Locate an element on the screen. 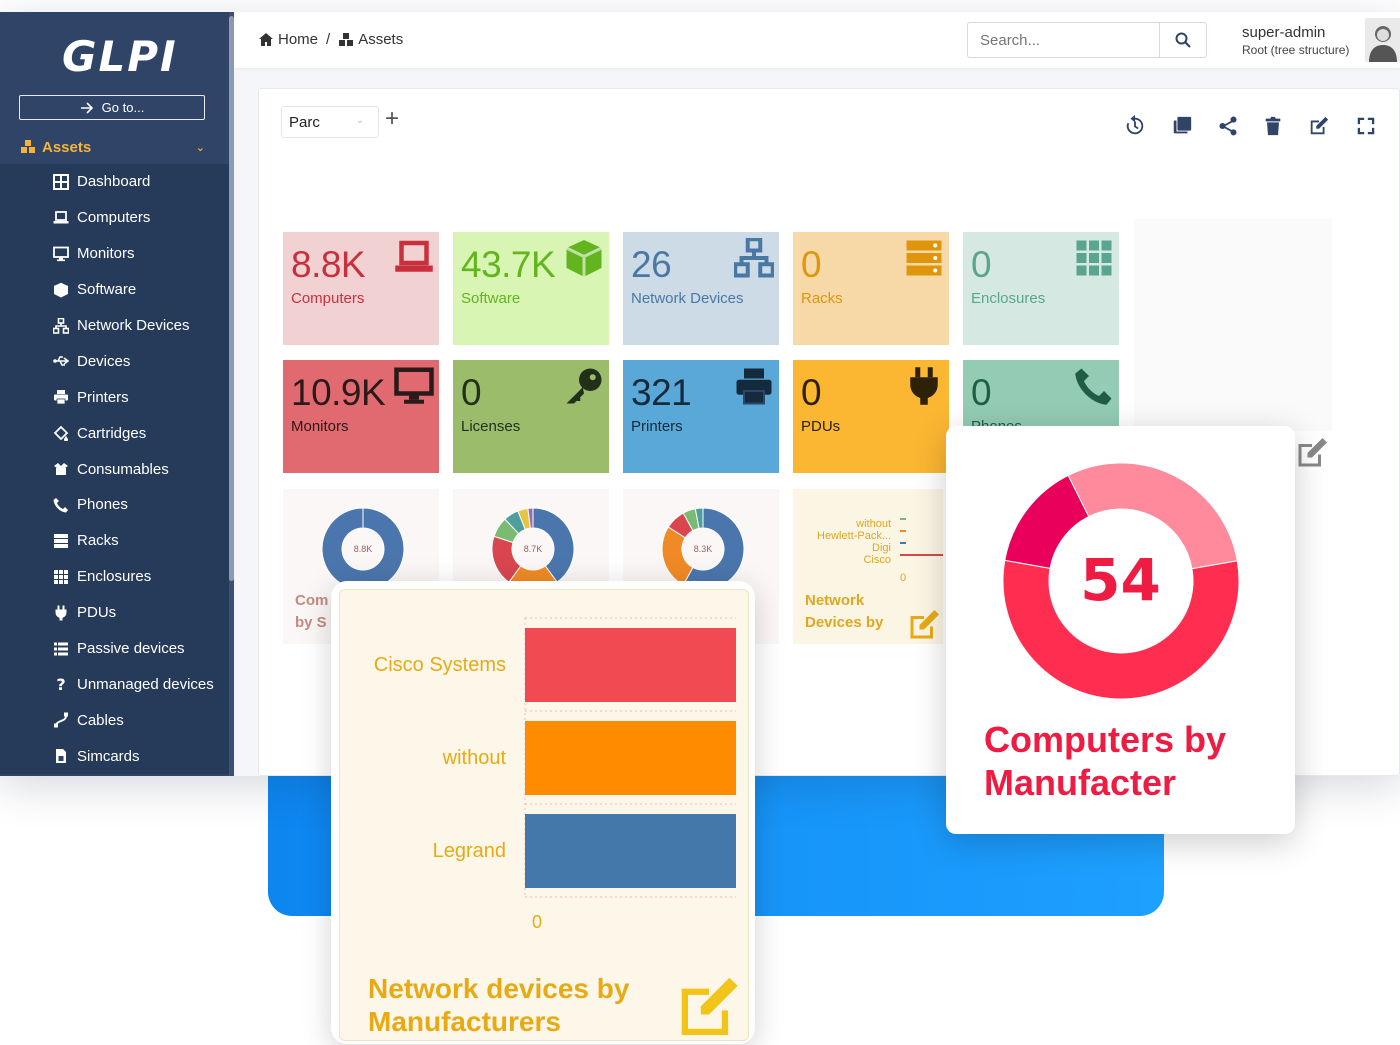 The height and width of the screenshot is (1045, 1400). sidebar-item-racks: Racks is located at coordinates (114, 541).